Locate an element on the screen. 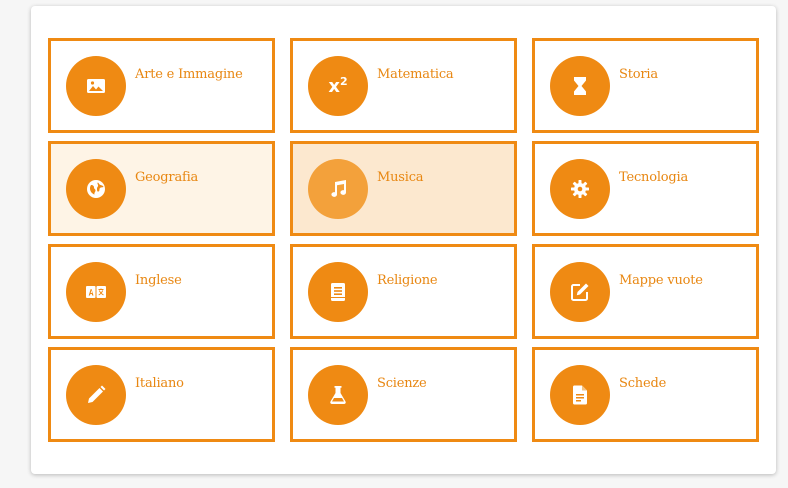 The height and width of the screenshot is (488, 788). book-icon is located at coordinates (338, 292).